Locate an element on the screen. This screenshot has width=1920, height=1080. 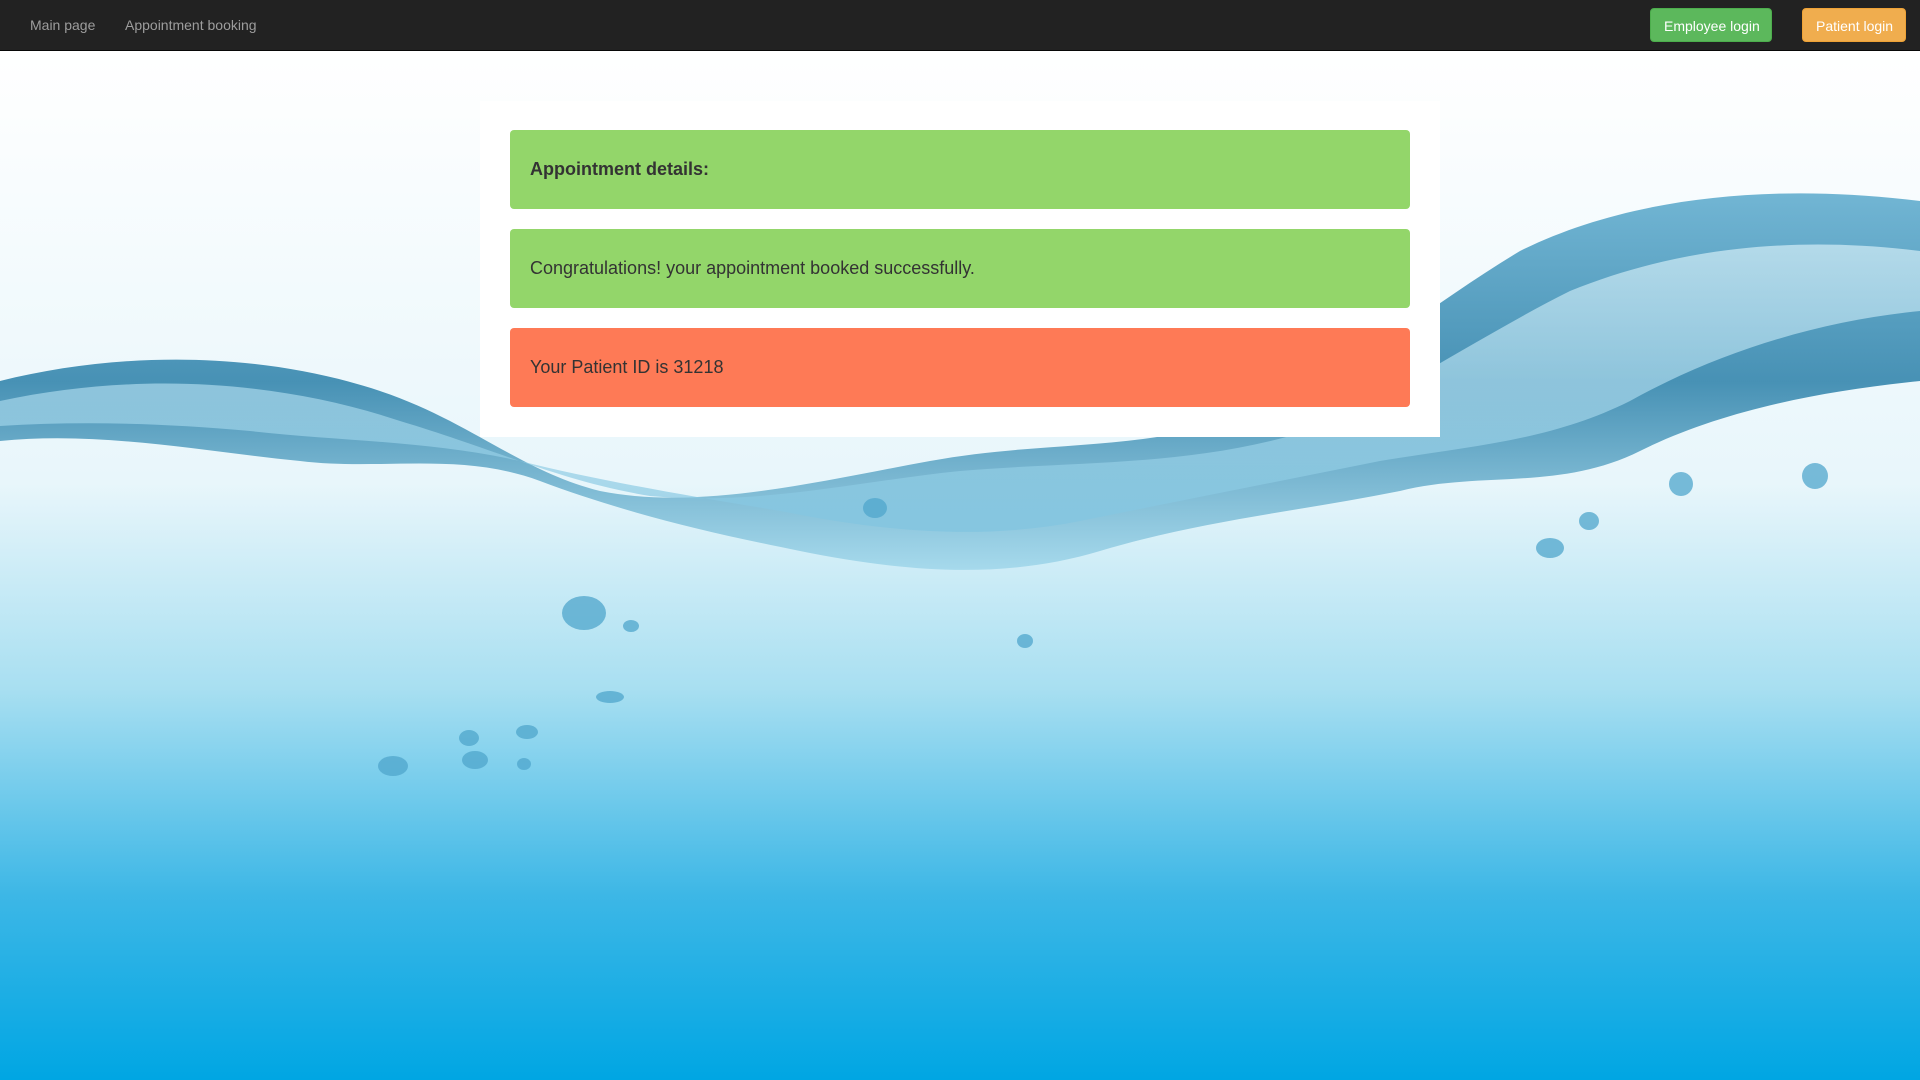
nav-link-main-page: Main page is located at coordinates (62, 25).